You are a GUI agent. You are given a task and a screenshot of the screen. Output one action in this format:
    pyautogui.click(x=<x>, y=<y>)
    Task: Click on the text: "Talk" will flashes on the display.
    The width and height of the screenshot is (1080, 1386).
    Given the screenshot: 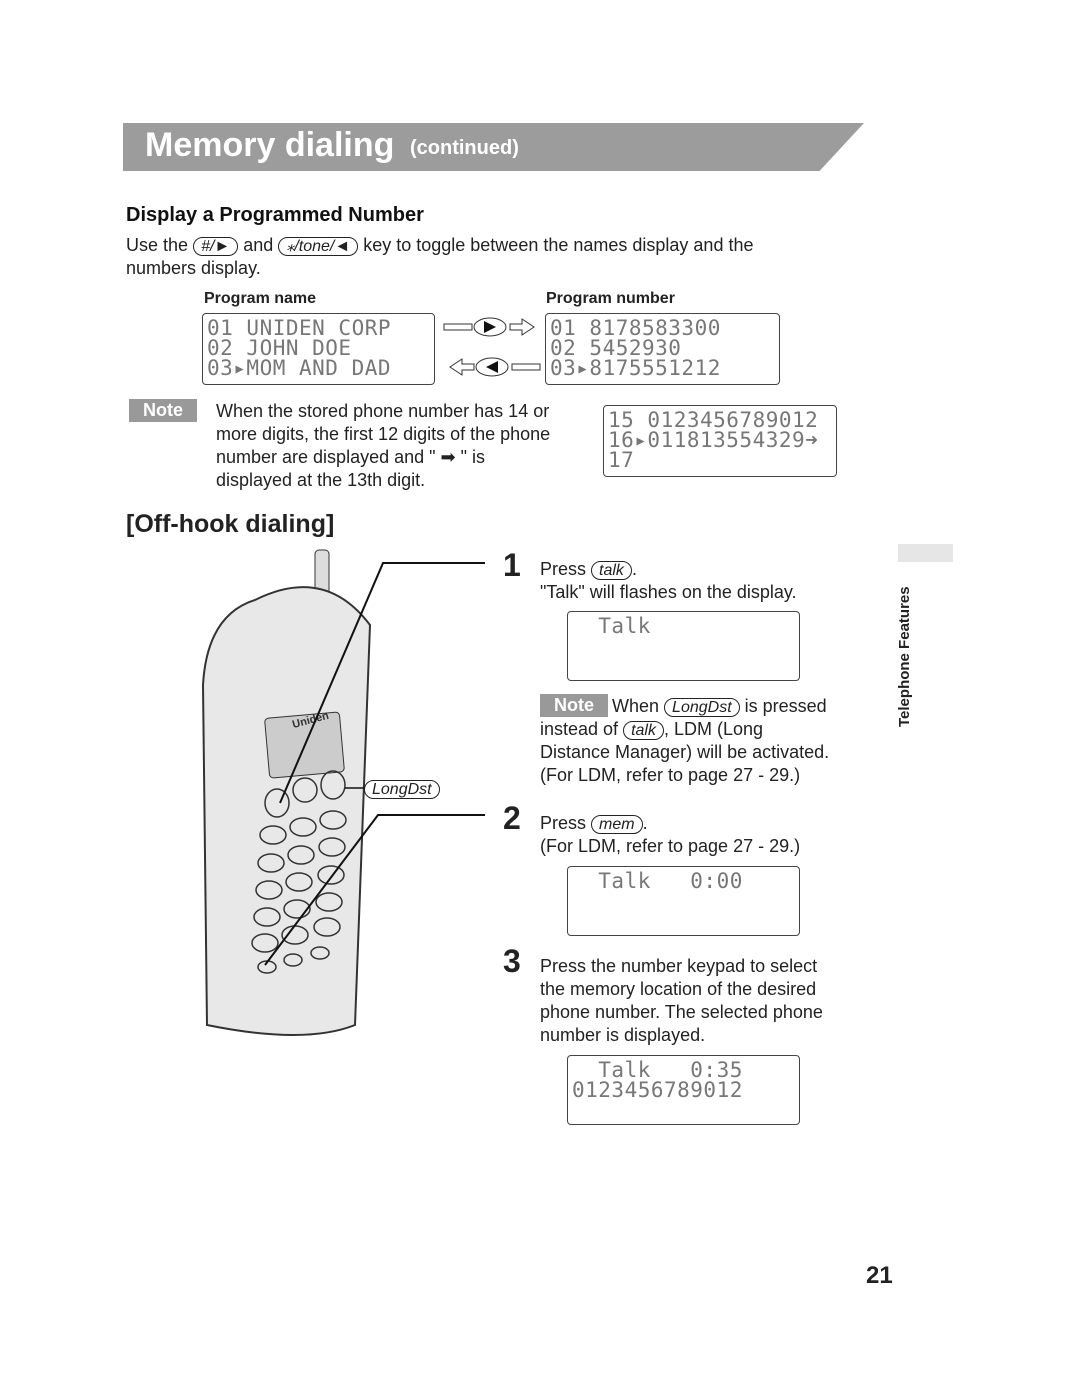 What is the action you would take?
    pyautogui.click(x=668, y=592)
    